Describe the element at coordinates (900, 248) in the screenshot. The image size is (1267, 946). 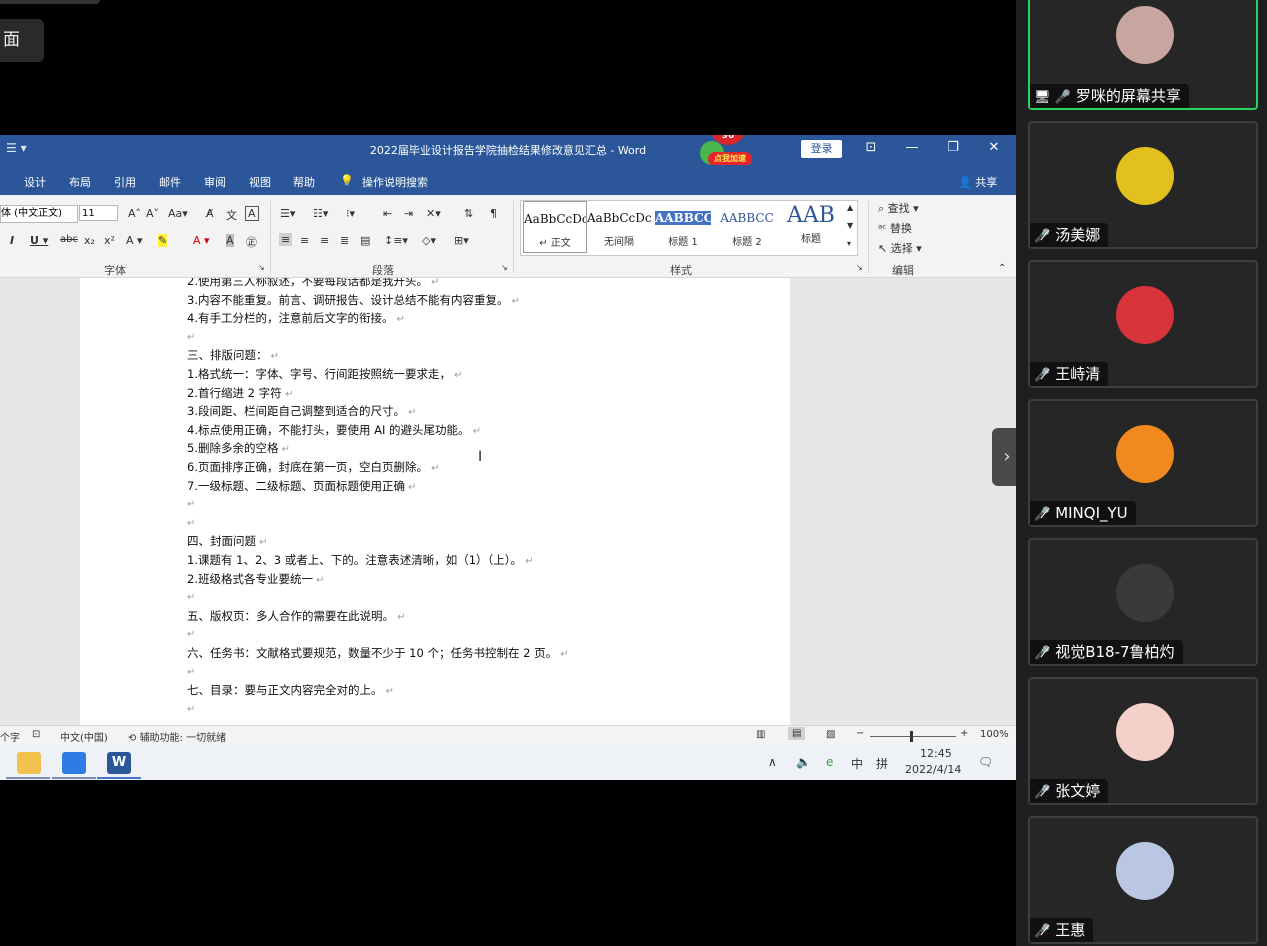
I see `select-button: ↖ 选择 ▾` at that location.